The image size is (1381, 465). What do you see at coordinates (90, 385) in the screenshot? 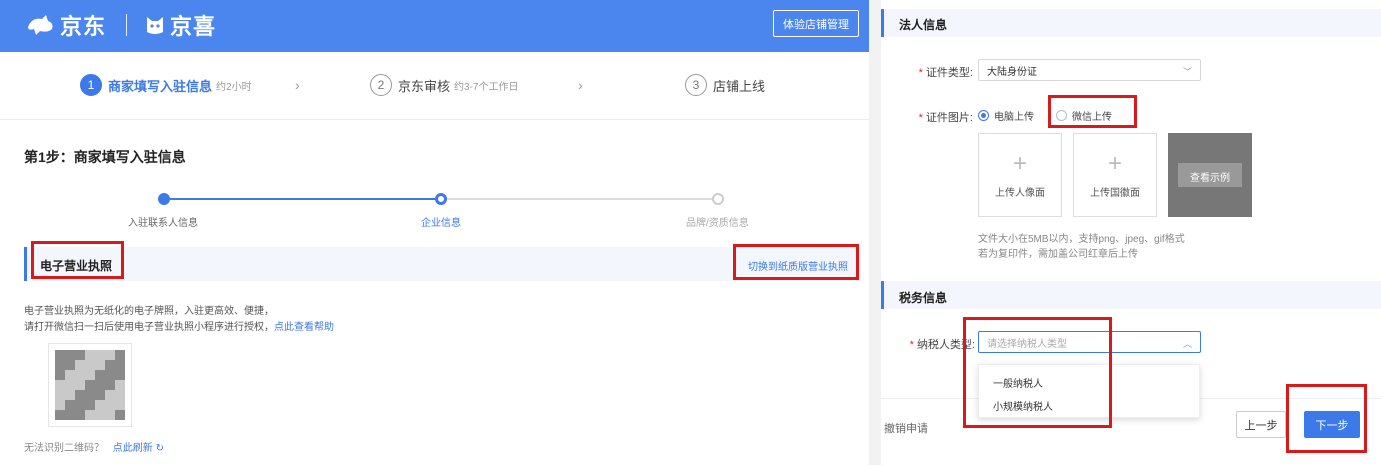
I see `qr-code` at bounding box center [90, 385].